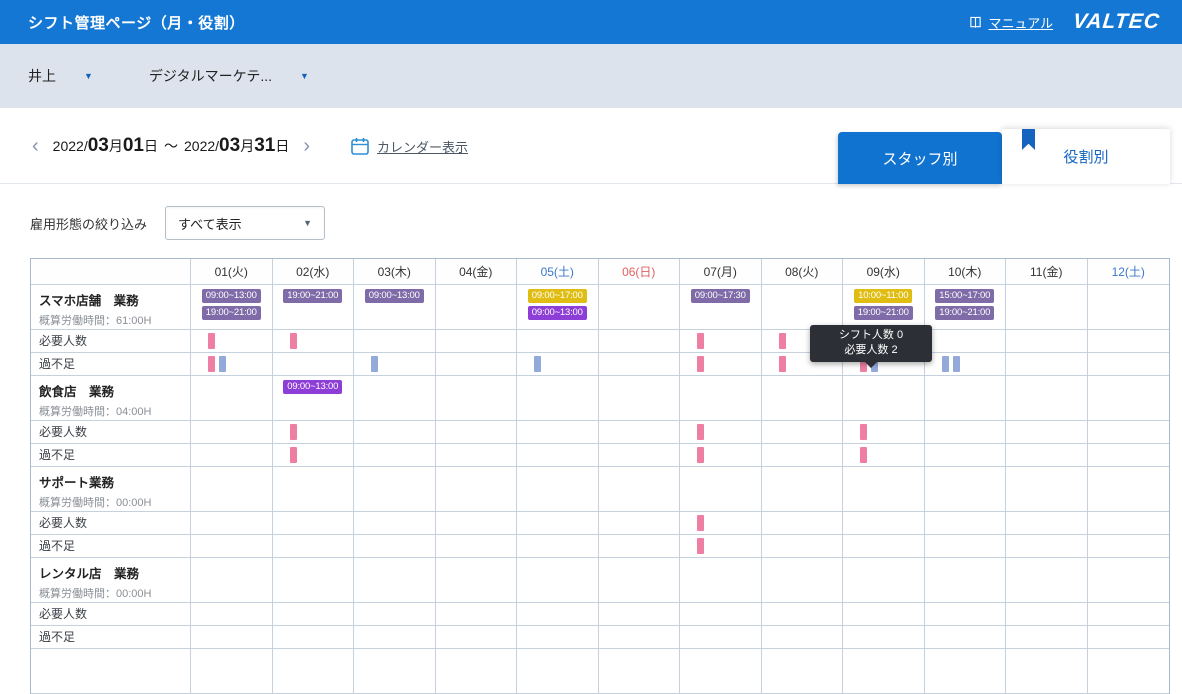 Image resolution: width=1182 pixels, height=694 pixels. What do you see at coordinates (395, 307) in the screenshot?
I see `shift-cell: 09:00~13:00` at bounding box center [395, 307].